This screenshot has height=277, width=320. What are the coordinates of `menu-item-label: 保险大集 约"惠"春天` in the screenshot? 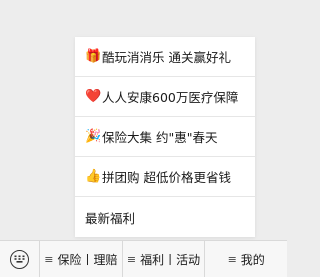 It's located at (160, 137).